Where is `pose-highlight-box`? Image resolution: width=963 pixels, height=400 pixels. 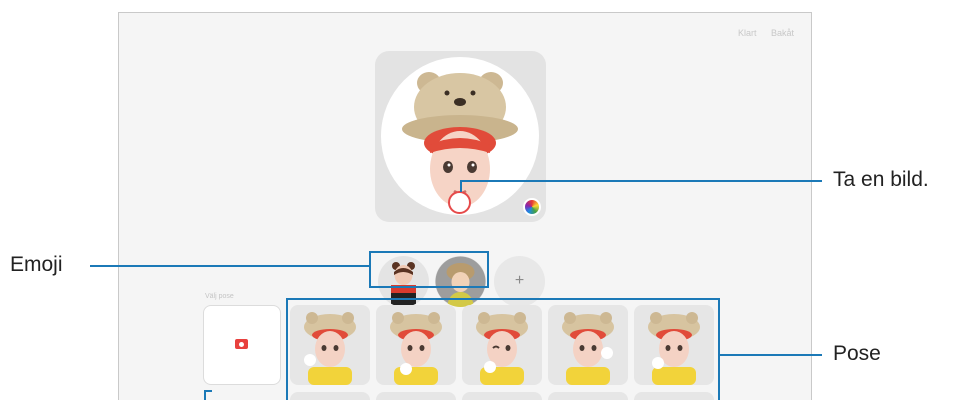
pose-highlight-box is located at coordinates (503, 349).